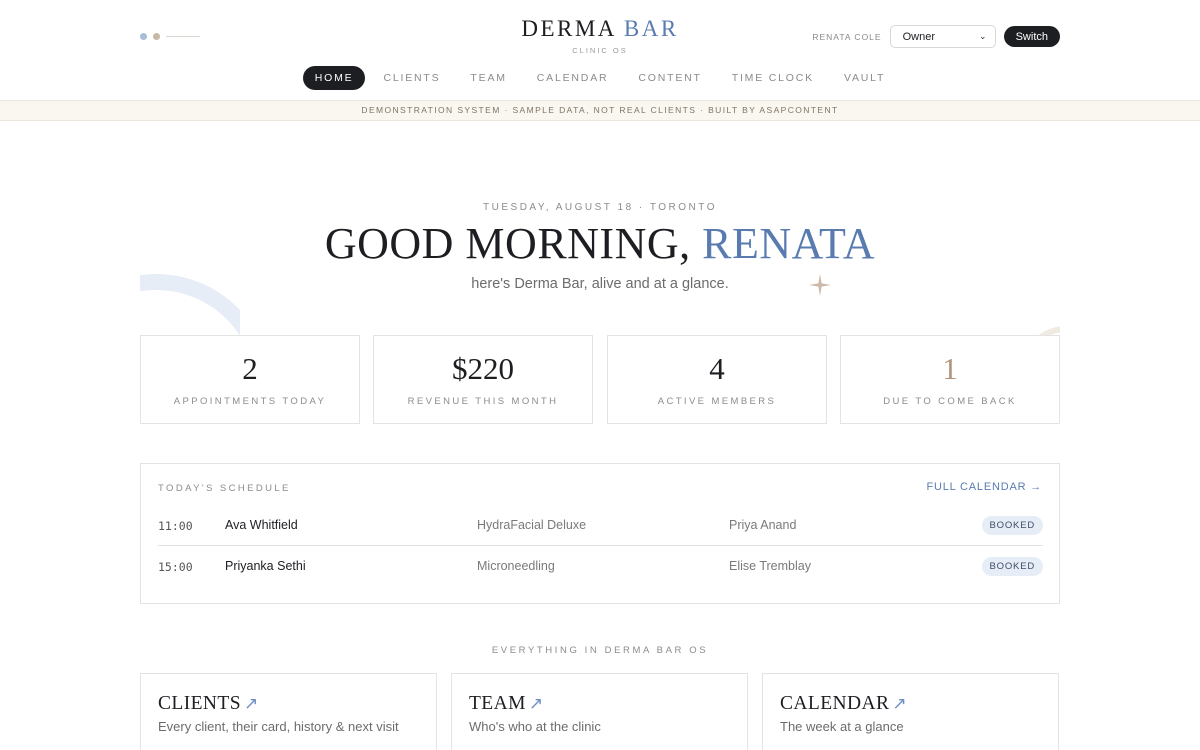 This screenshot has width=1200, height=750. I want to click on hero-greeting: GOOD MORNING, RENATA, so click(600, 244).